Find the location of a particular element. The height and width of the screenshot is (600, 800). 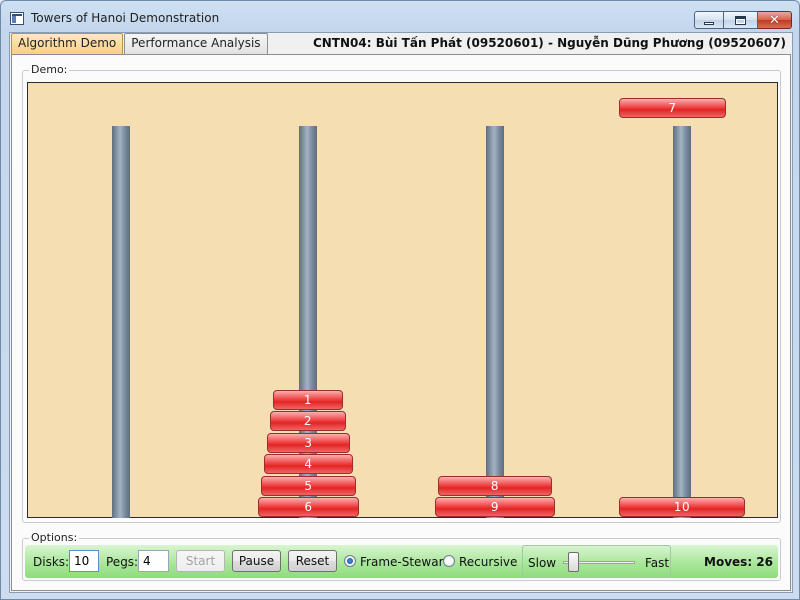

maximize-icon is located at coordinates (740, 20).